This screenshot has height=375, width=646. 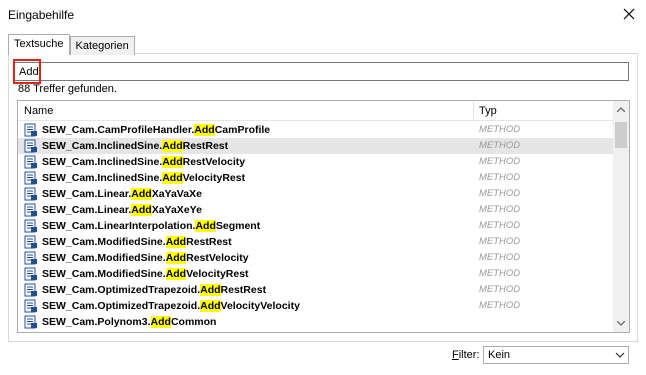 What do you see at coordinates (323, 15) in the screenshot?
I see `title-bar: Eingabehilfe` at bounding box center [323, 15].